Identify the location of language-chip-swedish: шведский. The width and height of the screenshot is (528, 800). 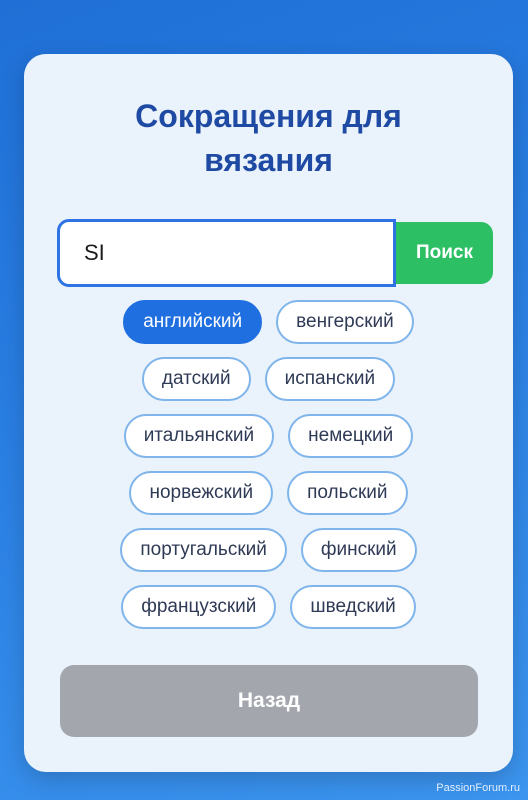
(353, 607).